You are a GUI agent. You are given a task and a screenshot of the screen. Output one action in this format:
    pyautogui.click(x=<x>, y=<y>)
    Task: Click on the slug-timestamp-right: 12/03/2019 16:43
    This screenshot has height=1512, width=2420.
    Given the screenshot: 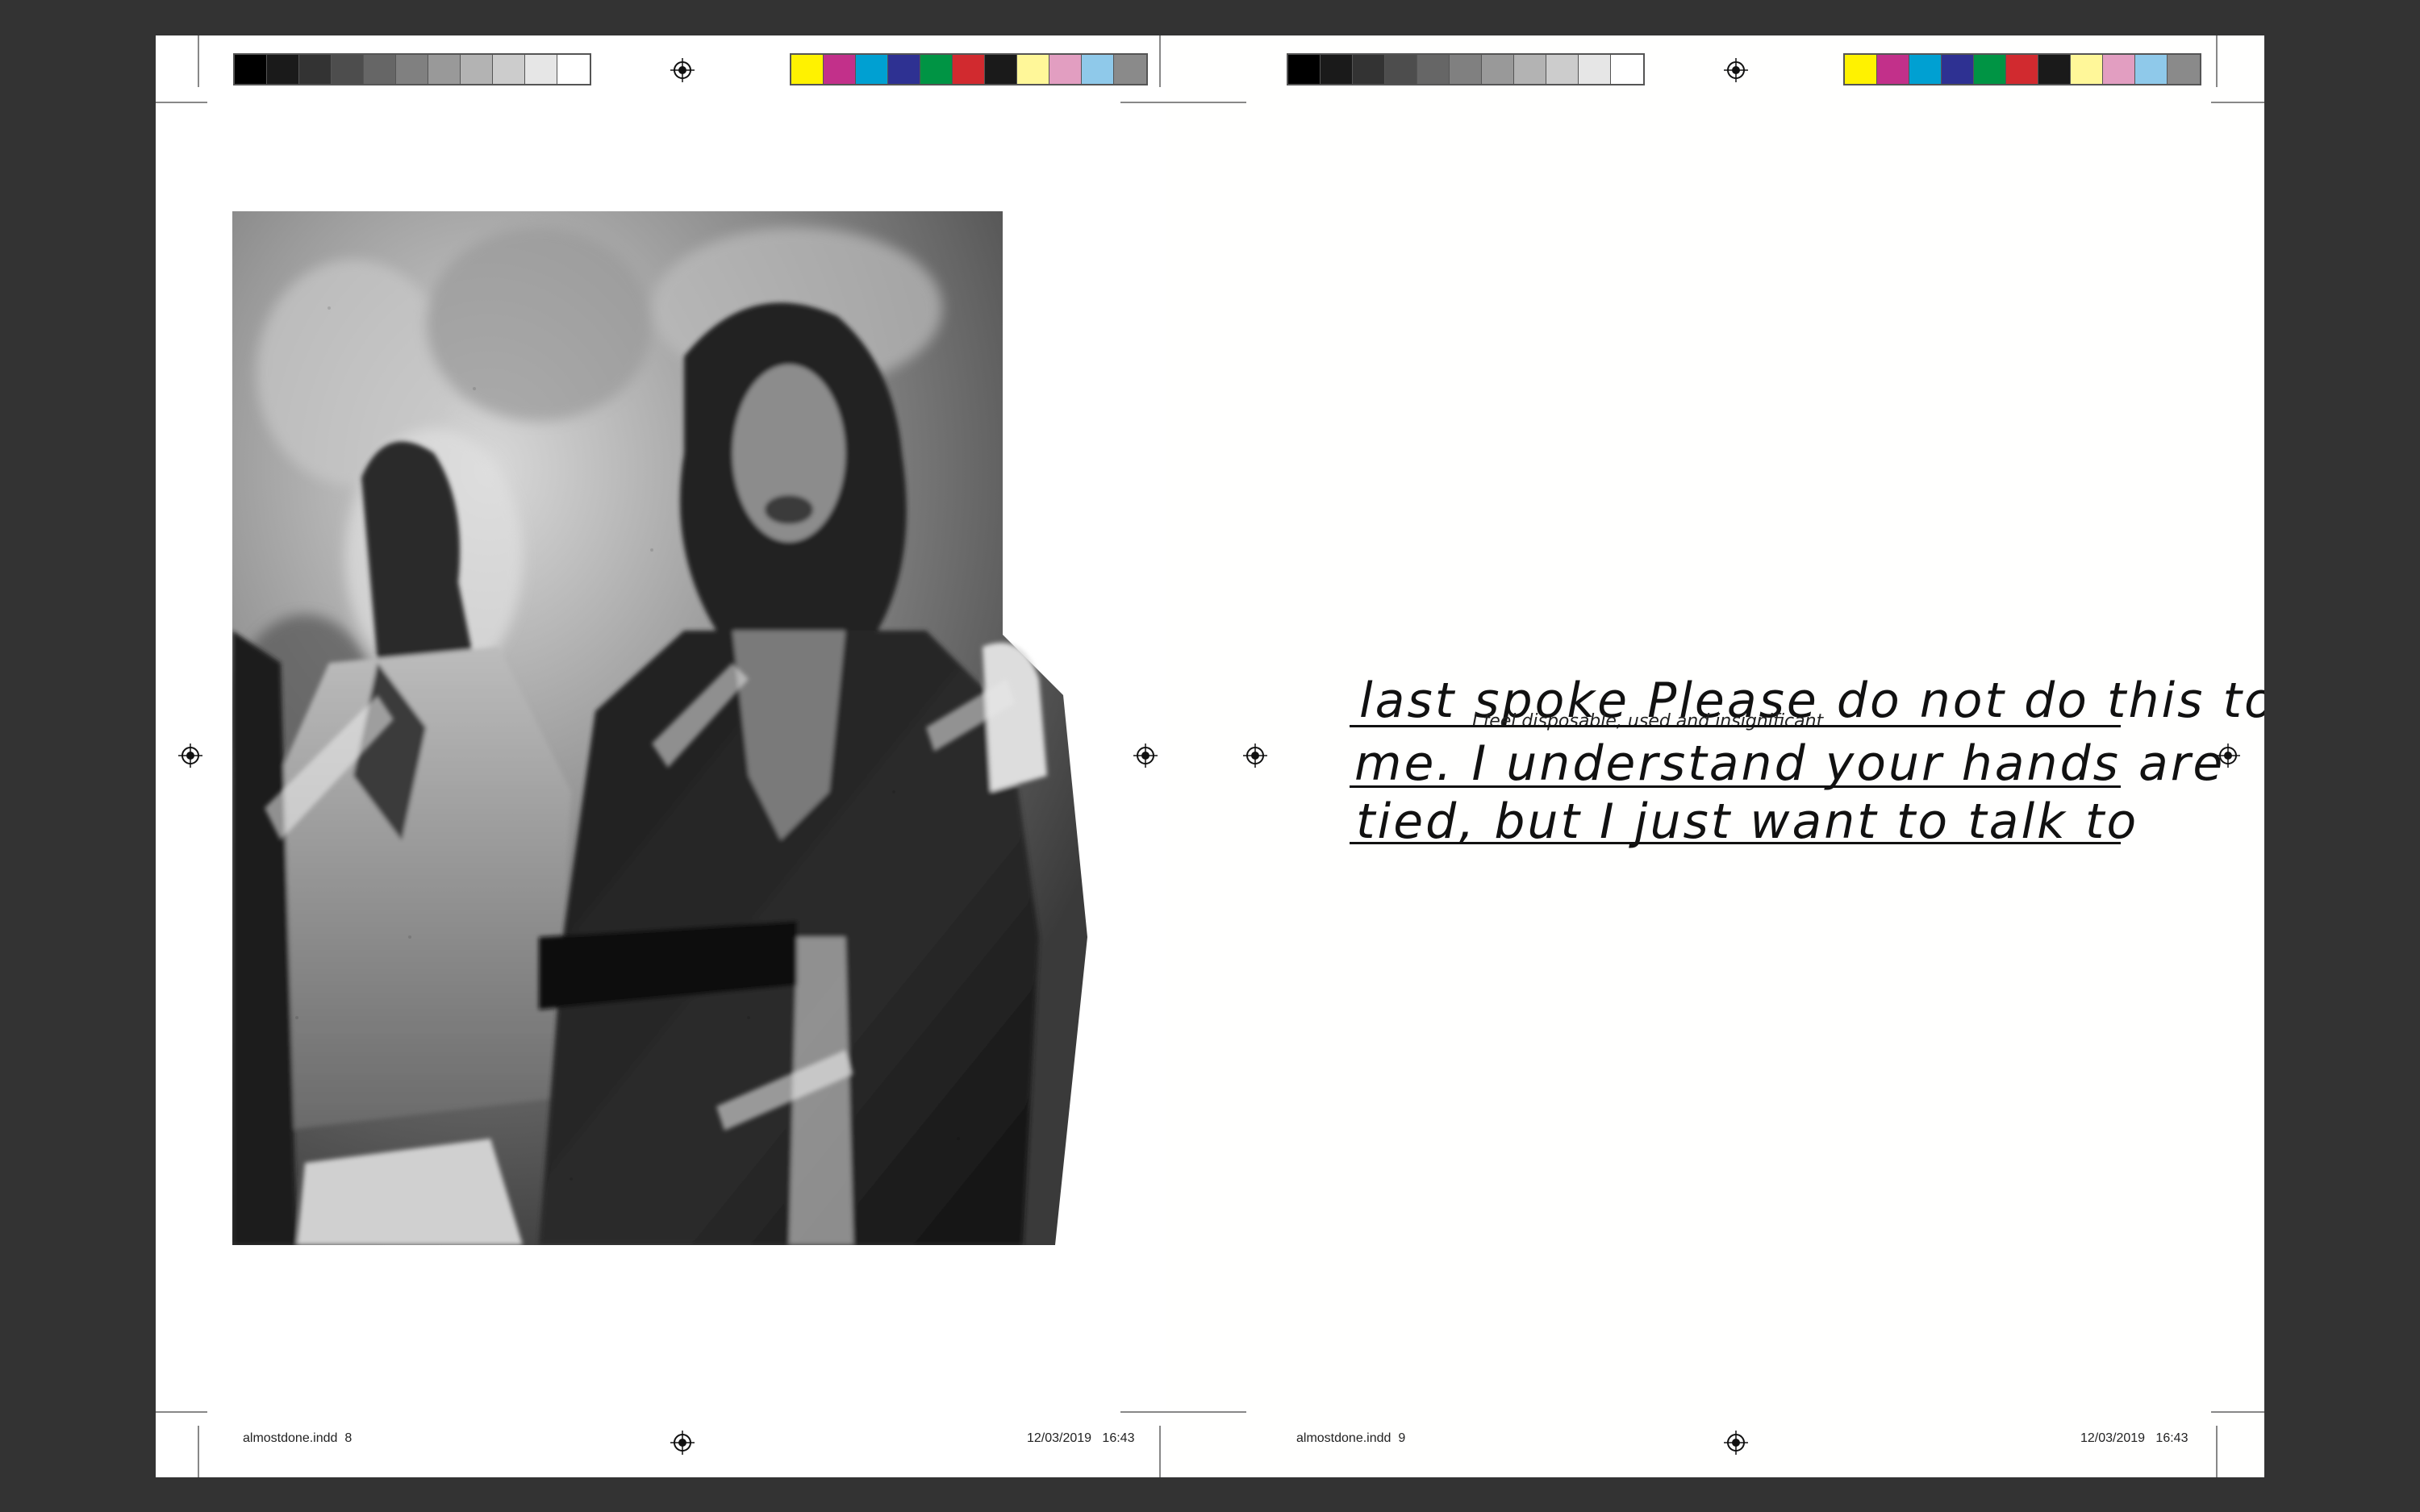 What is the action you would take?
    pyautogui.click(x=2134, y=1438)
    